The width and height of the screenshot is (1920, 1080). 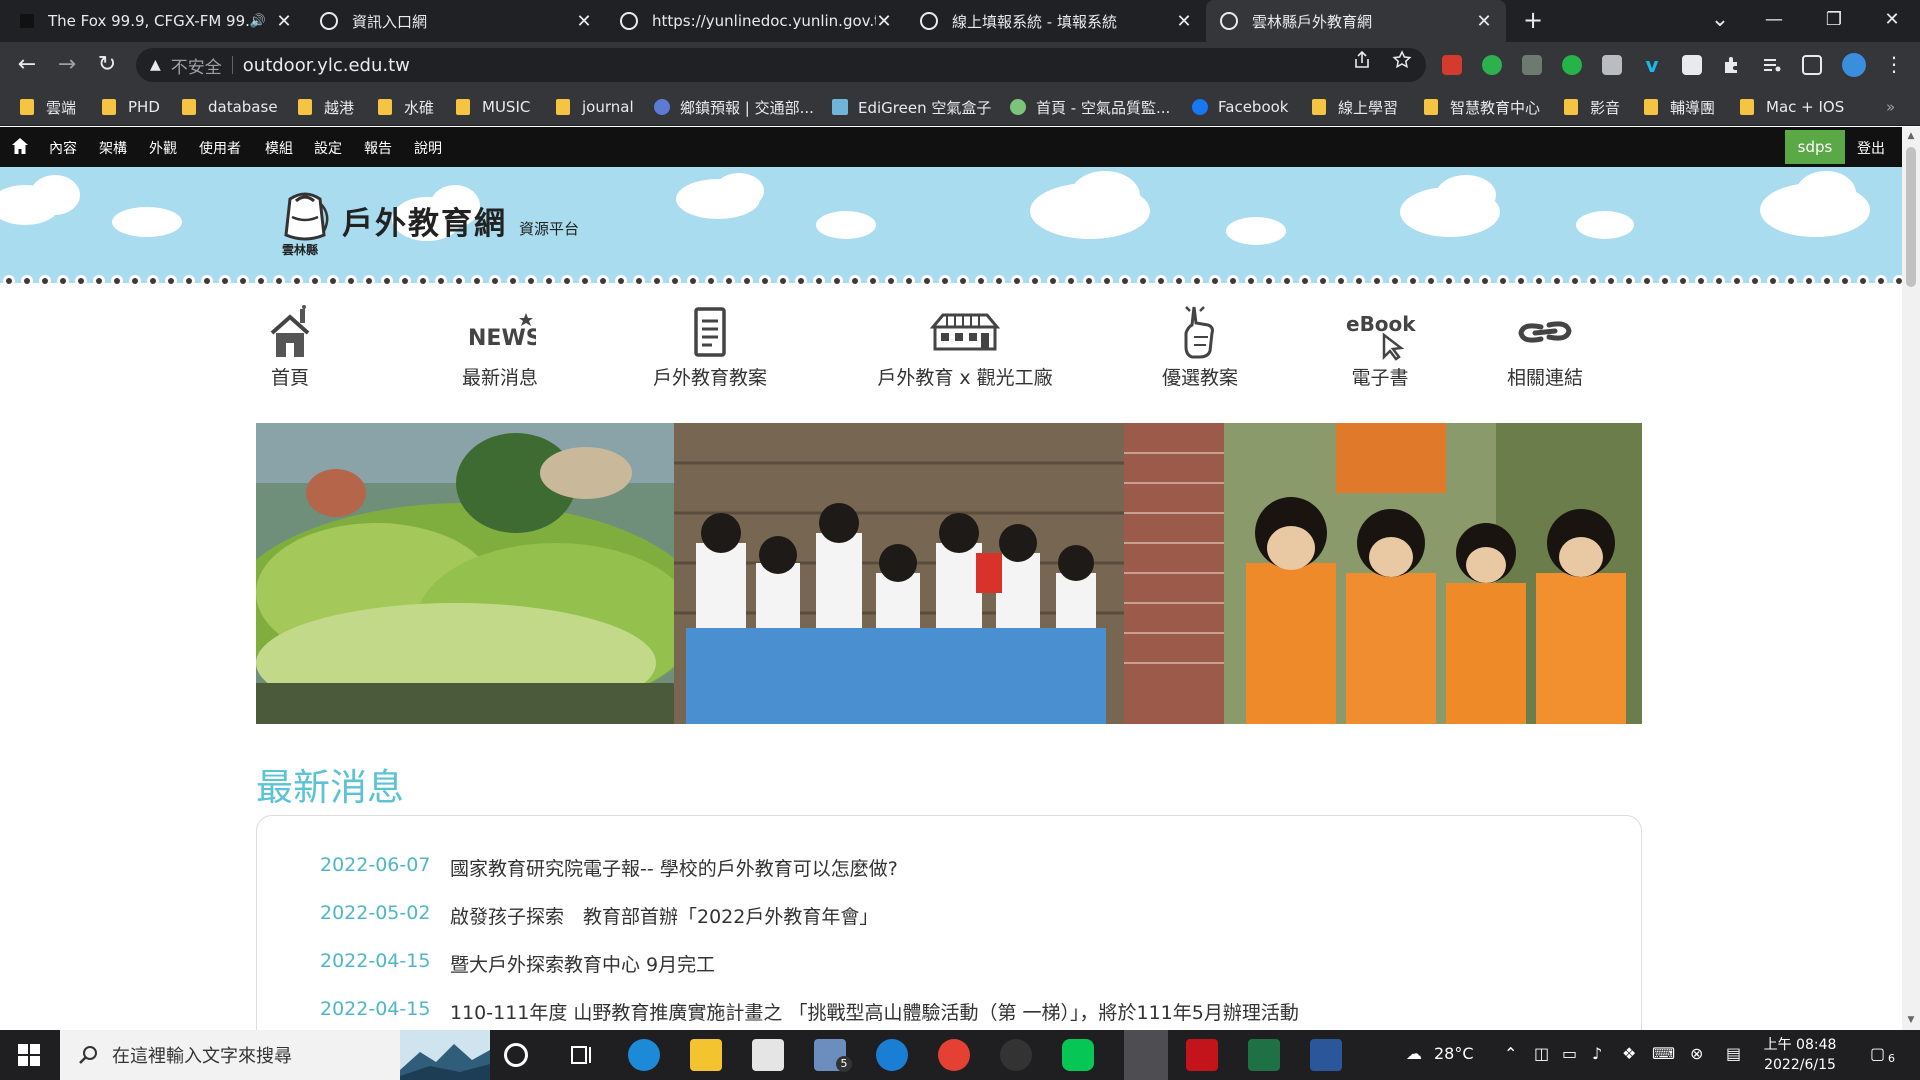 What do you see at coordinates (378, 148) in the screenshot?
I see `admin-menu-reports: 報告` at bounding box center [378, 148].